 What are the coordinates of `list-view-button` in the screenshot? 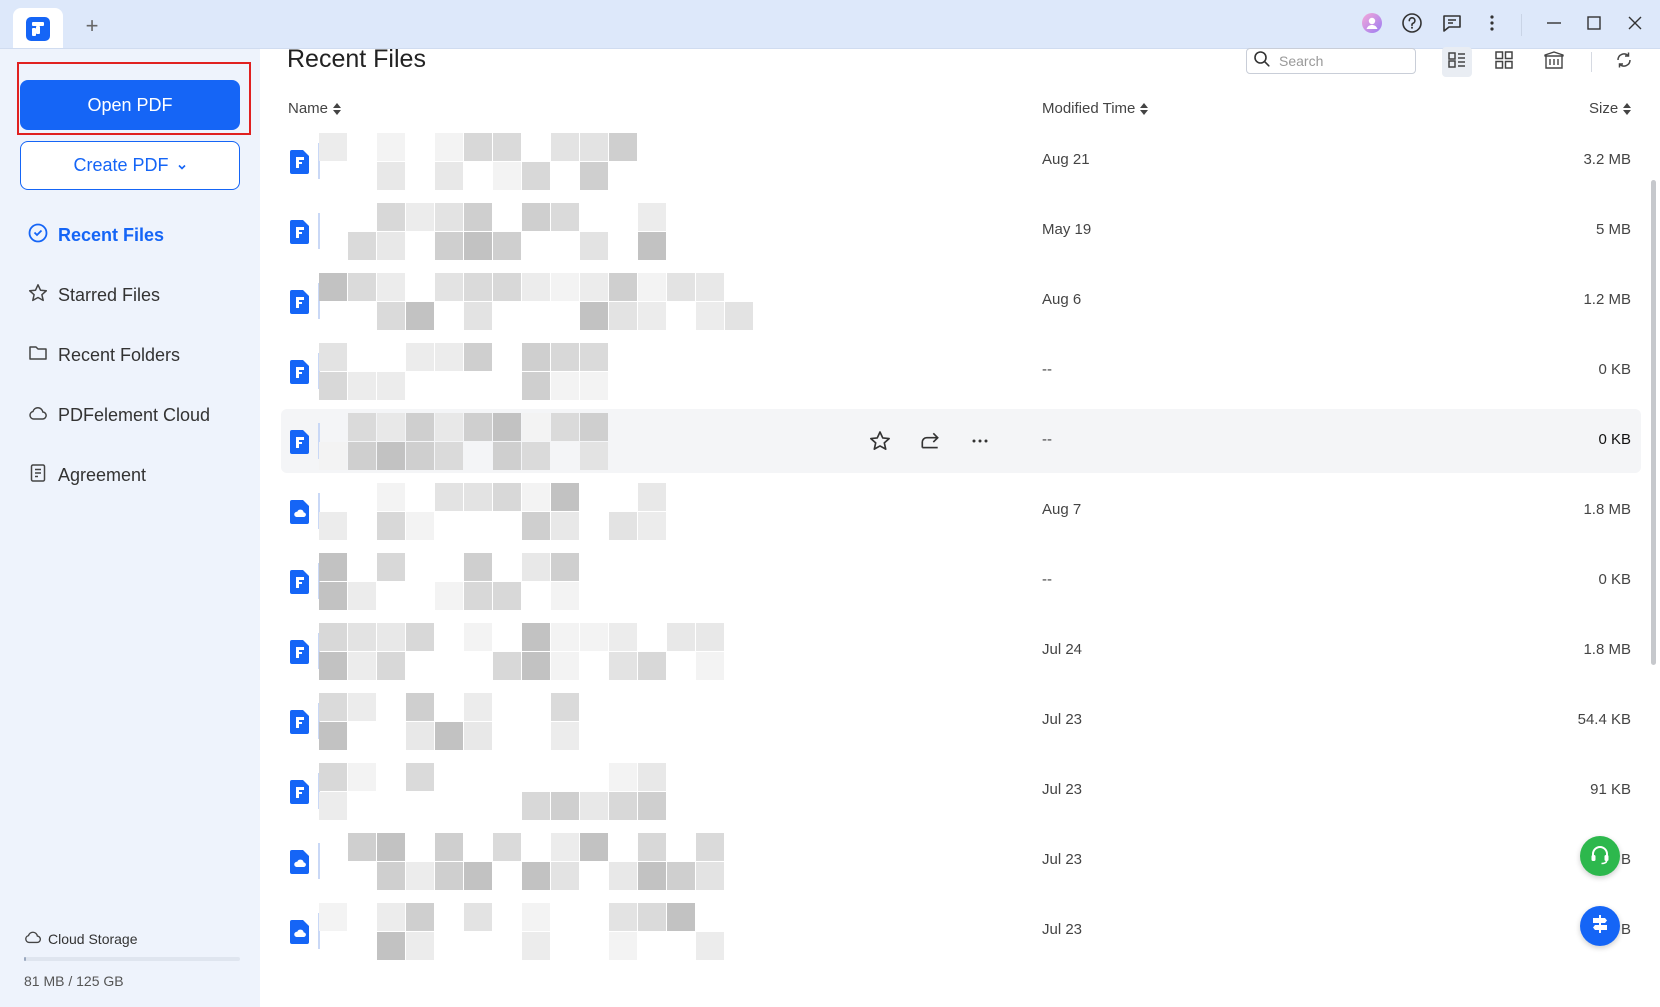 It's located at (1457, 62).